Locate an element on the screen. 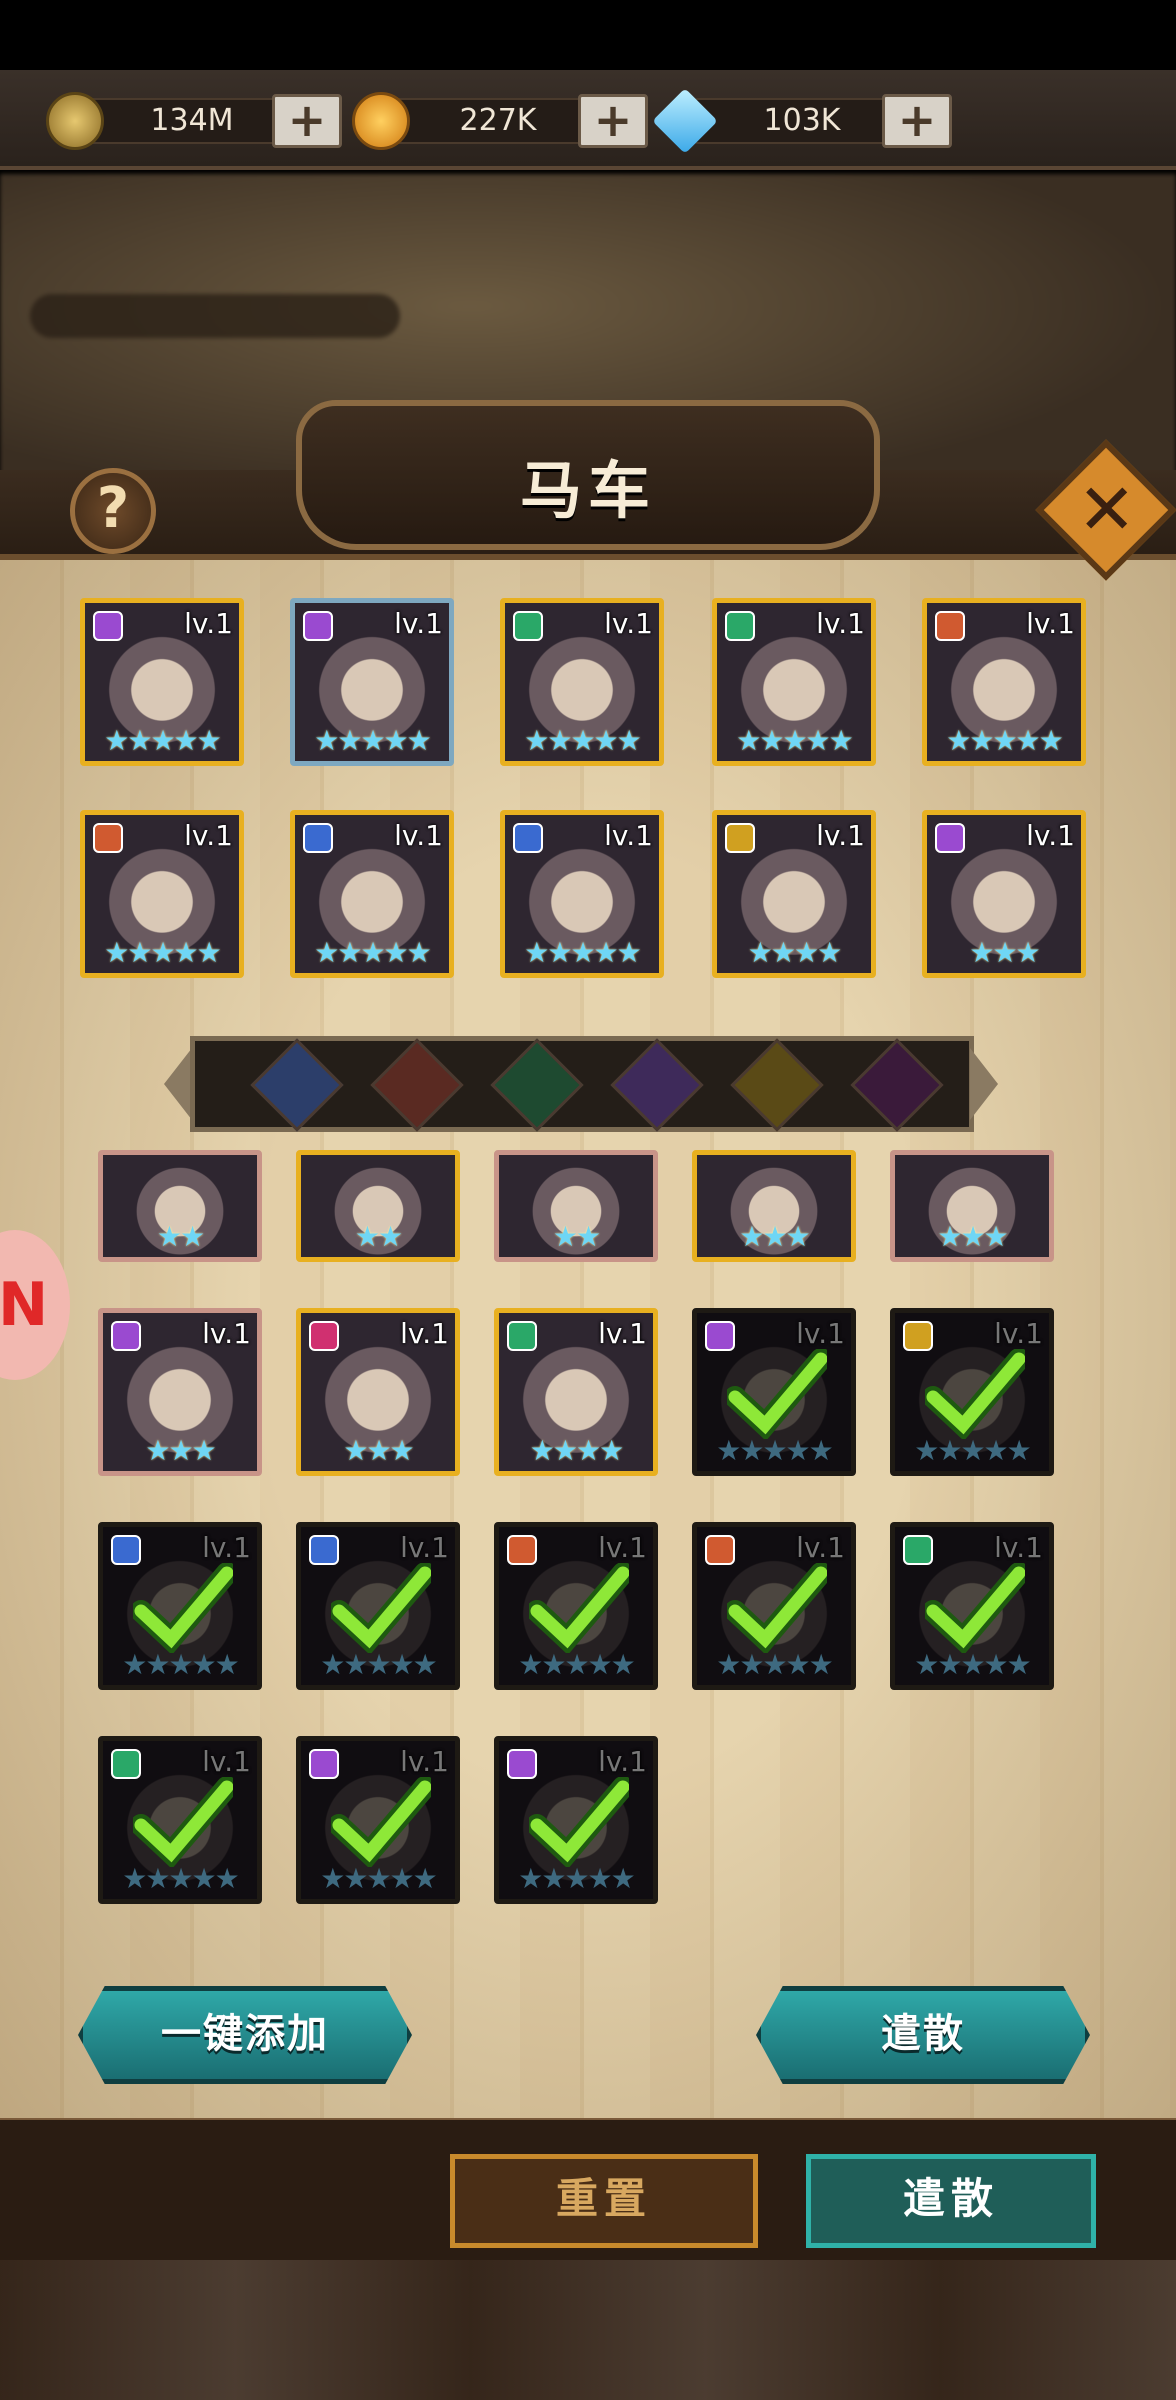  arrow-left-icon is located at coordinates (178, 1084).